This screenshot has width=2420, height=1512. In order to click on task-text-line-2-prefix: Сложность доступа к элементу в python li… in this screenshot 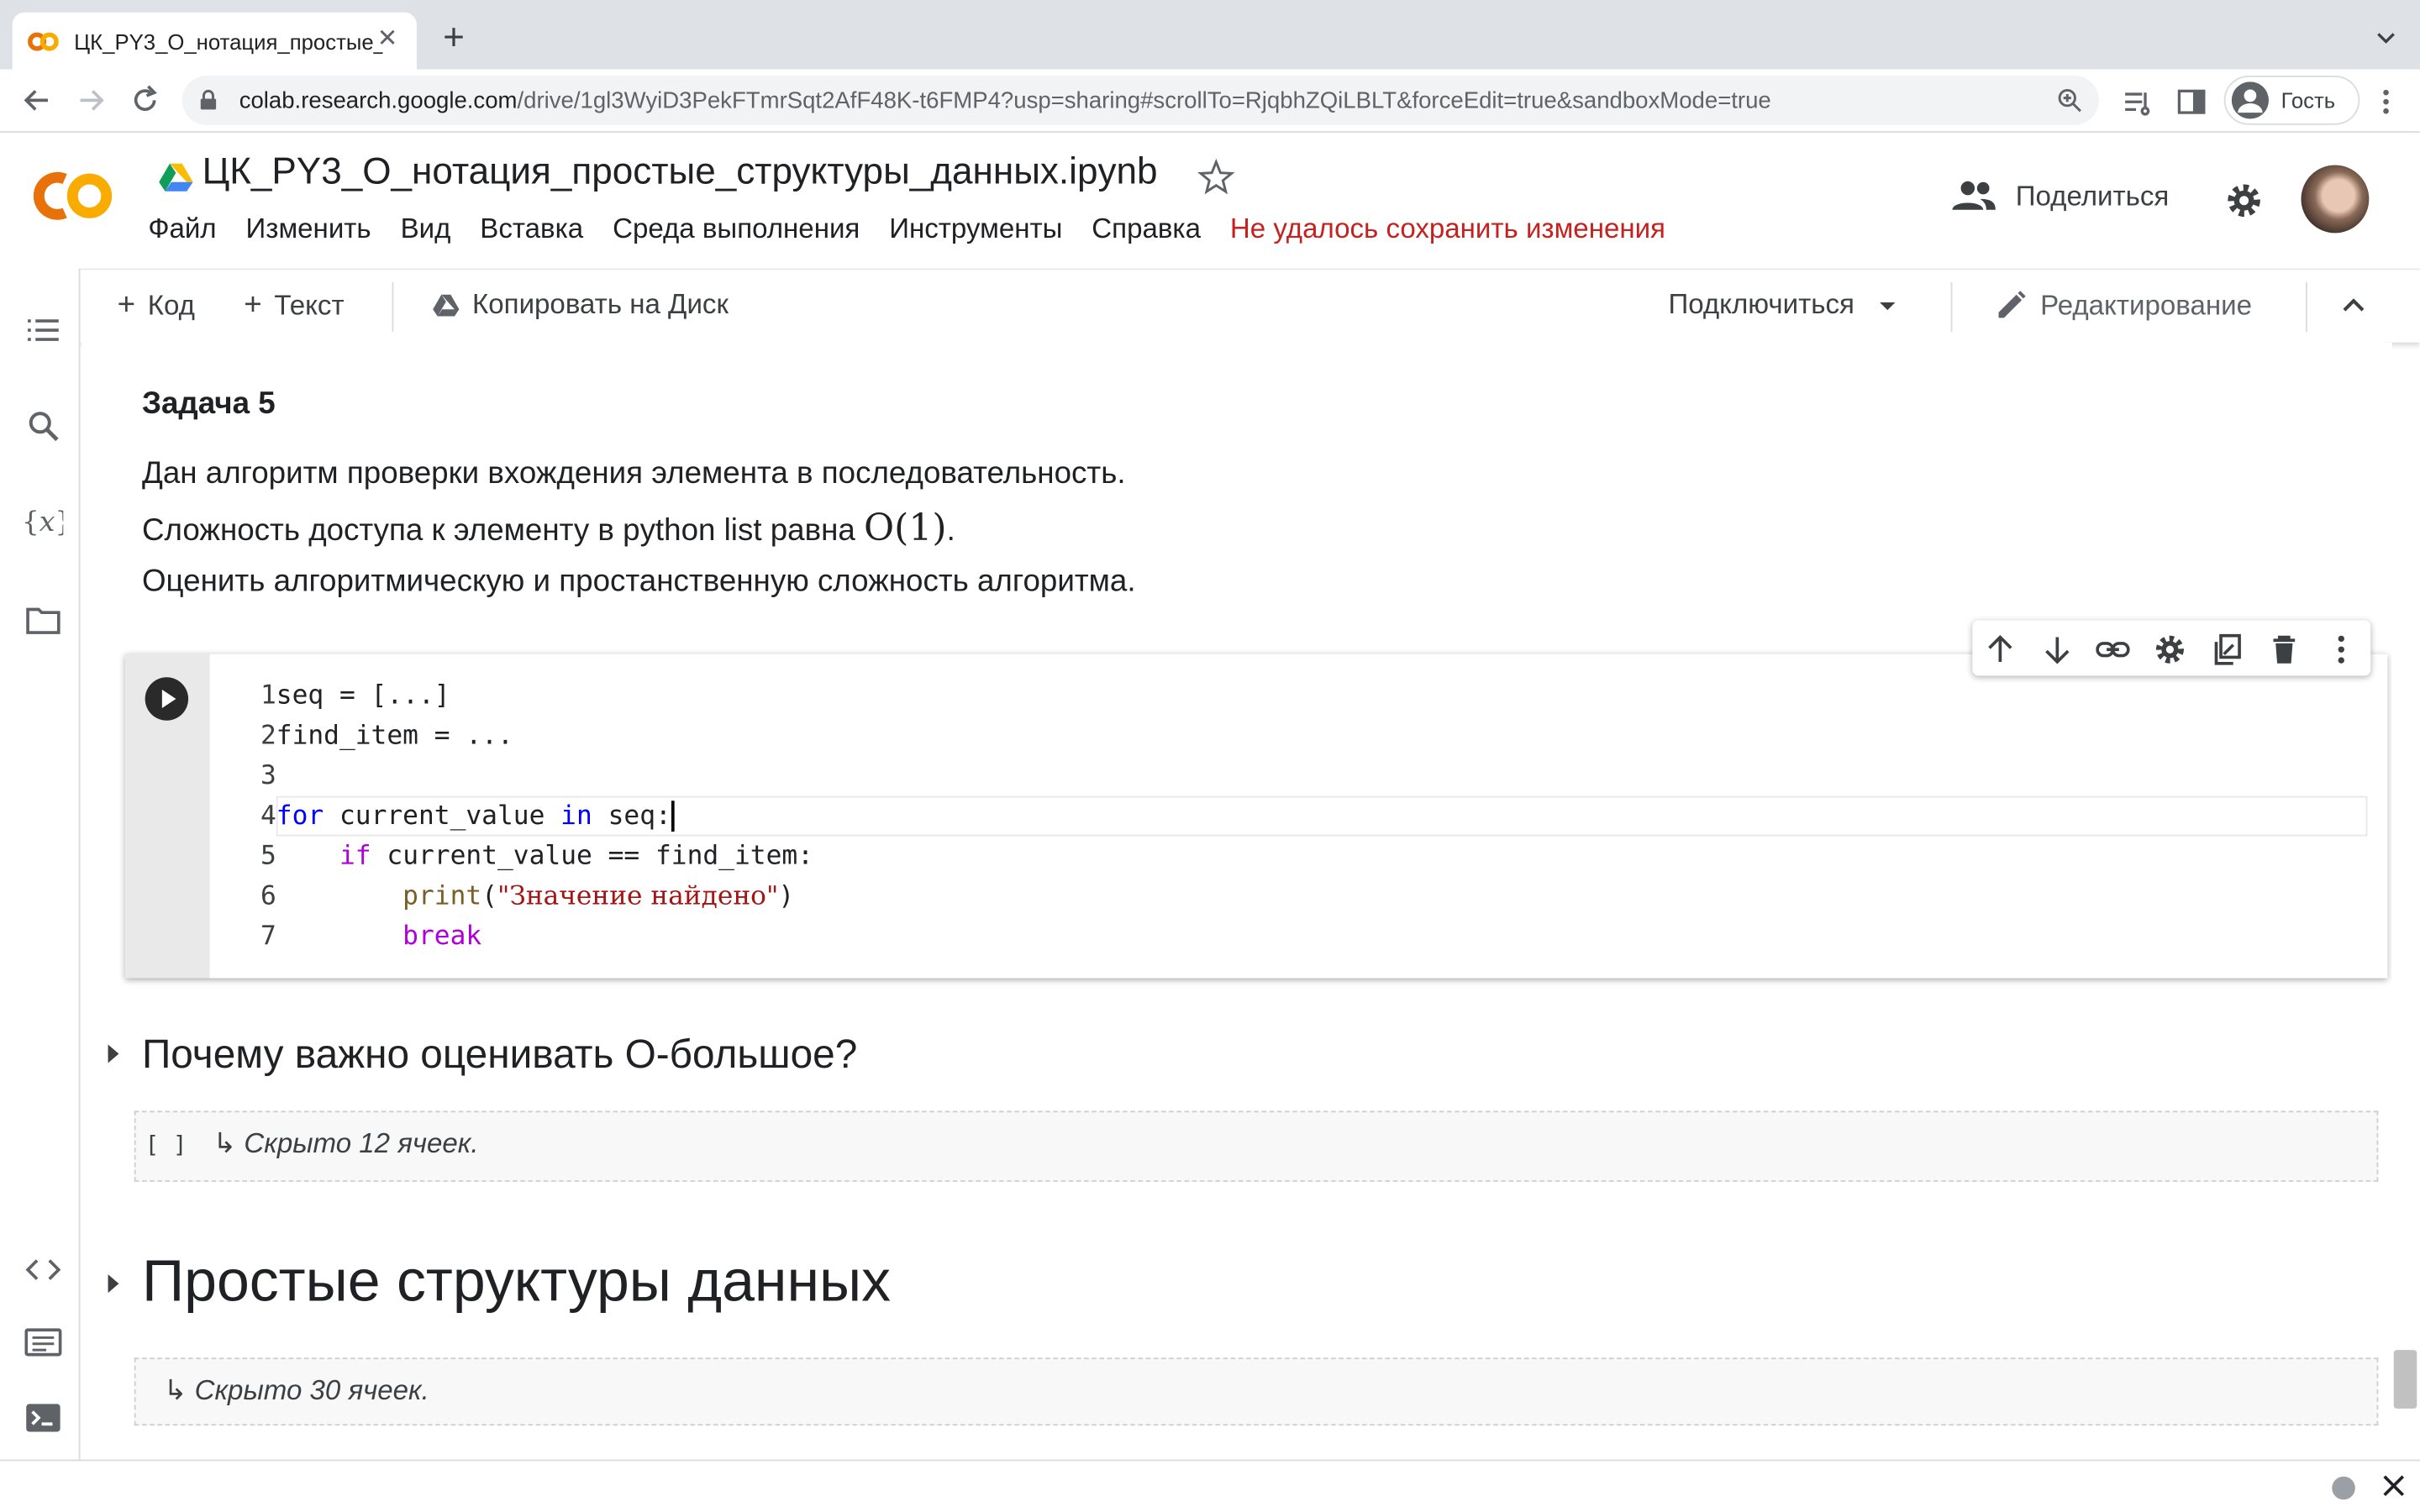, I will do `click(503, 531)`.